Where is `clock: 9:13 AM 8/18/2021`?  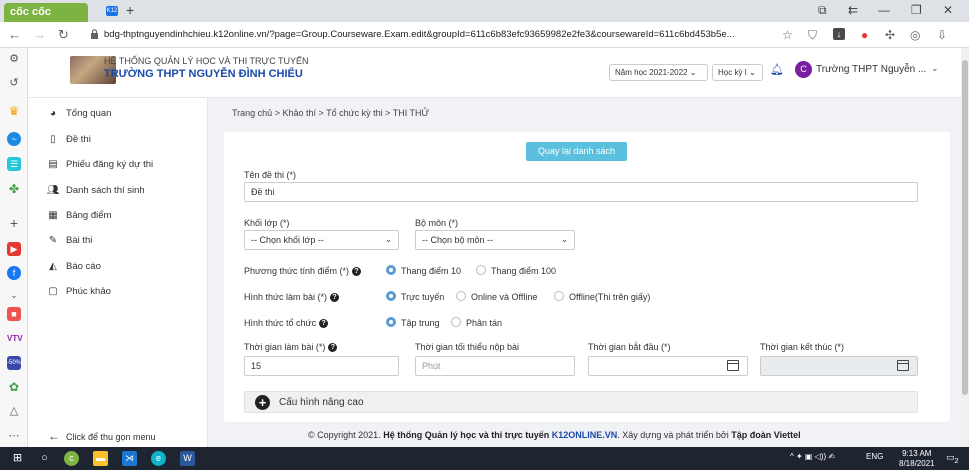 clock: 9:13 AM 8/18/2021 is located at coordinates (917, 459).